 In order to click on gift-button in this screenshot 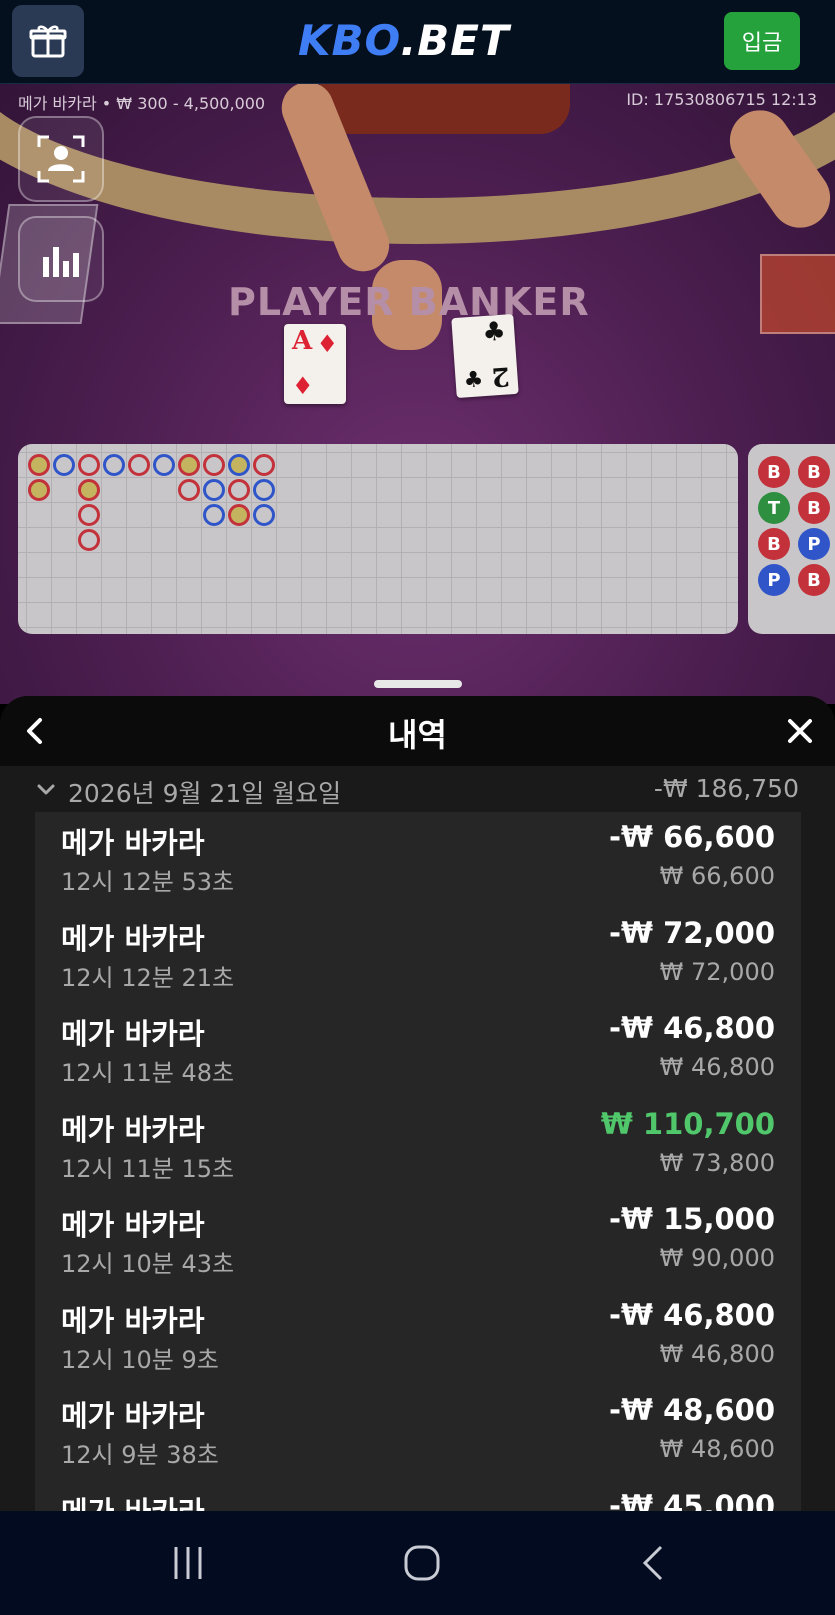, I will do `click(48, 41)`.